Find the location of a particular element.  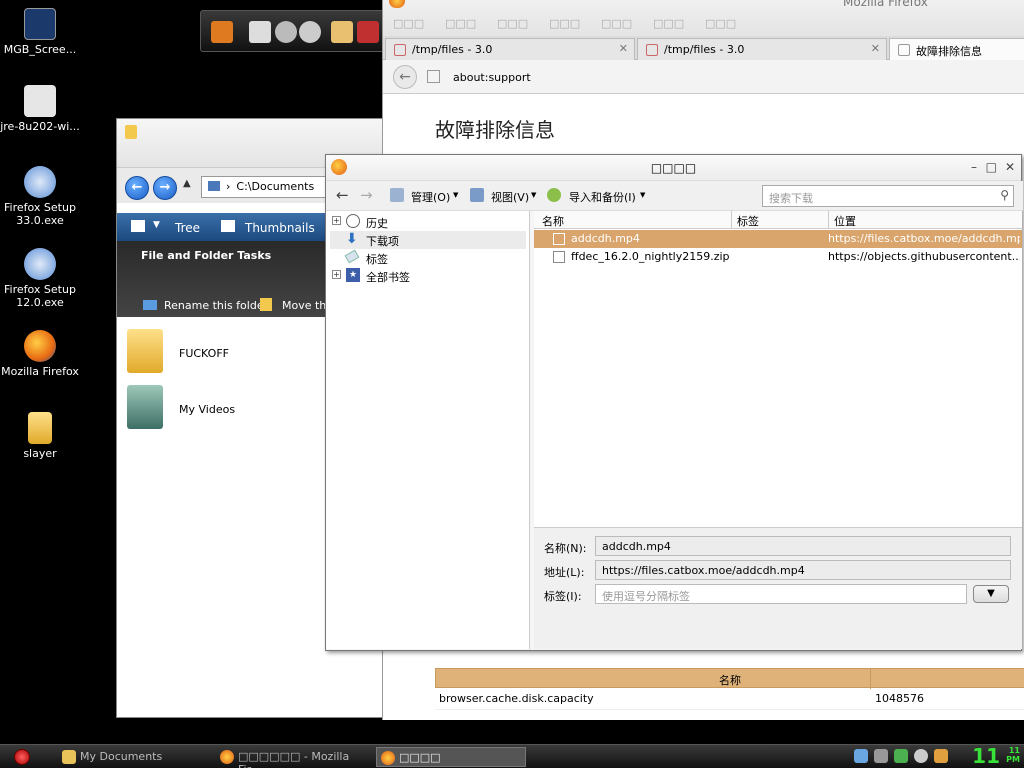

column-header-tags: 标签 is located at coordinates (748, 221).